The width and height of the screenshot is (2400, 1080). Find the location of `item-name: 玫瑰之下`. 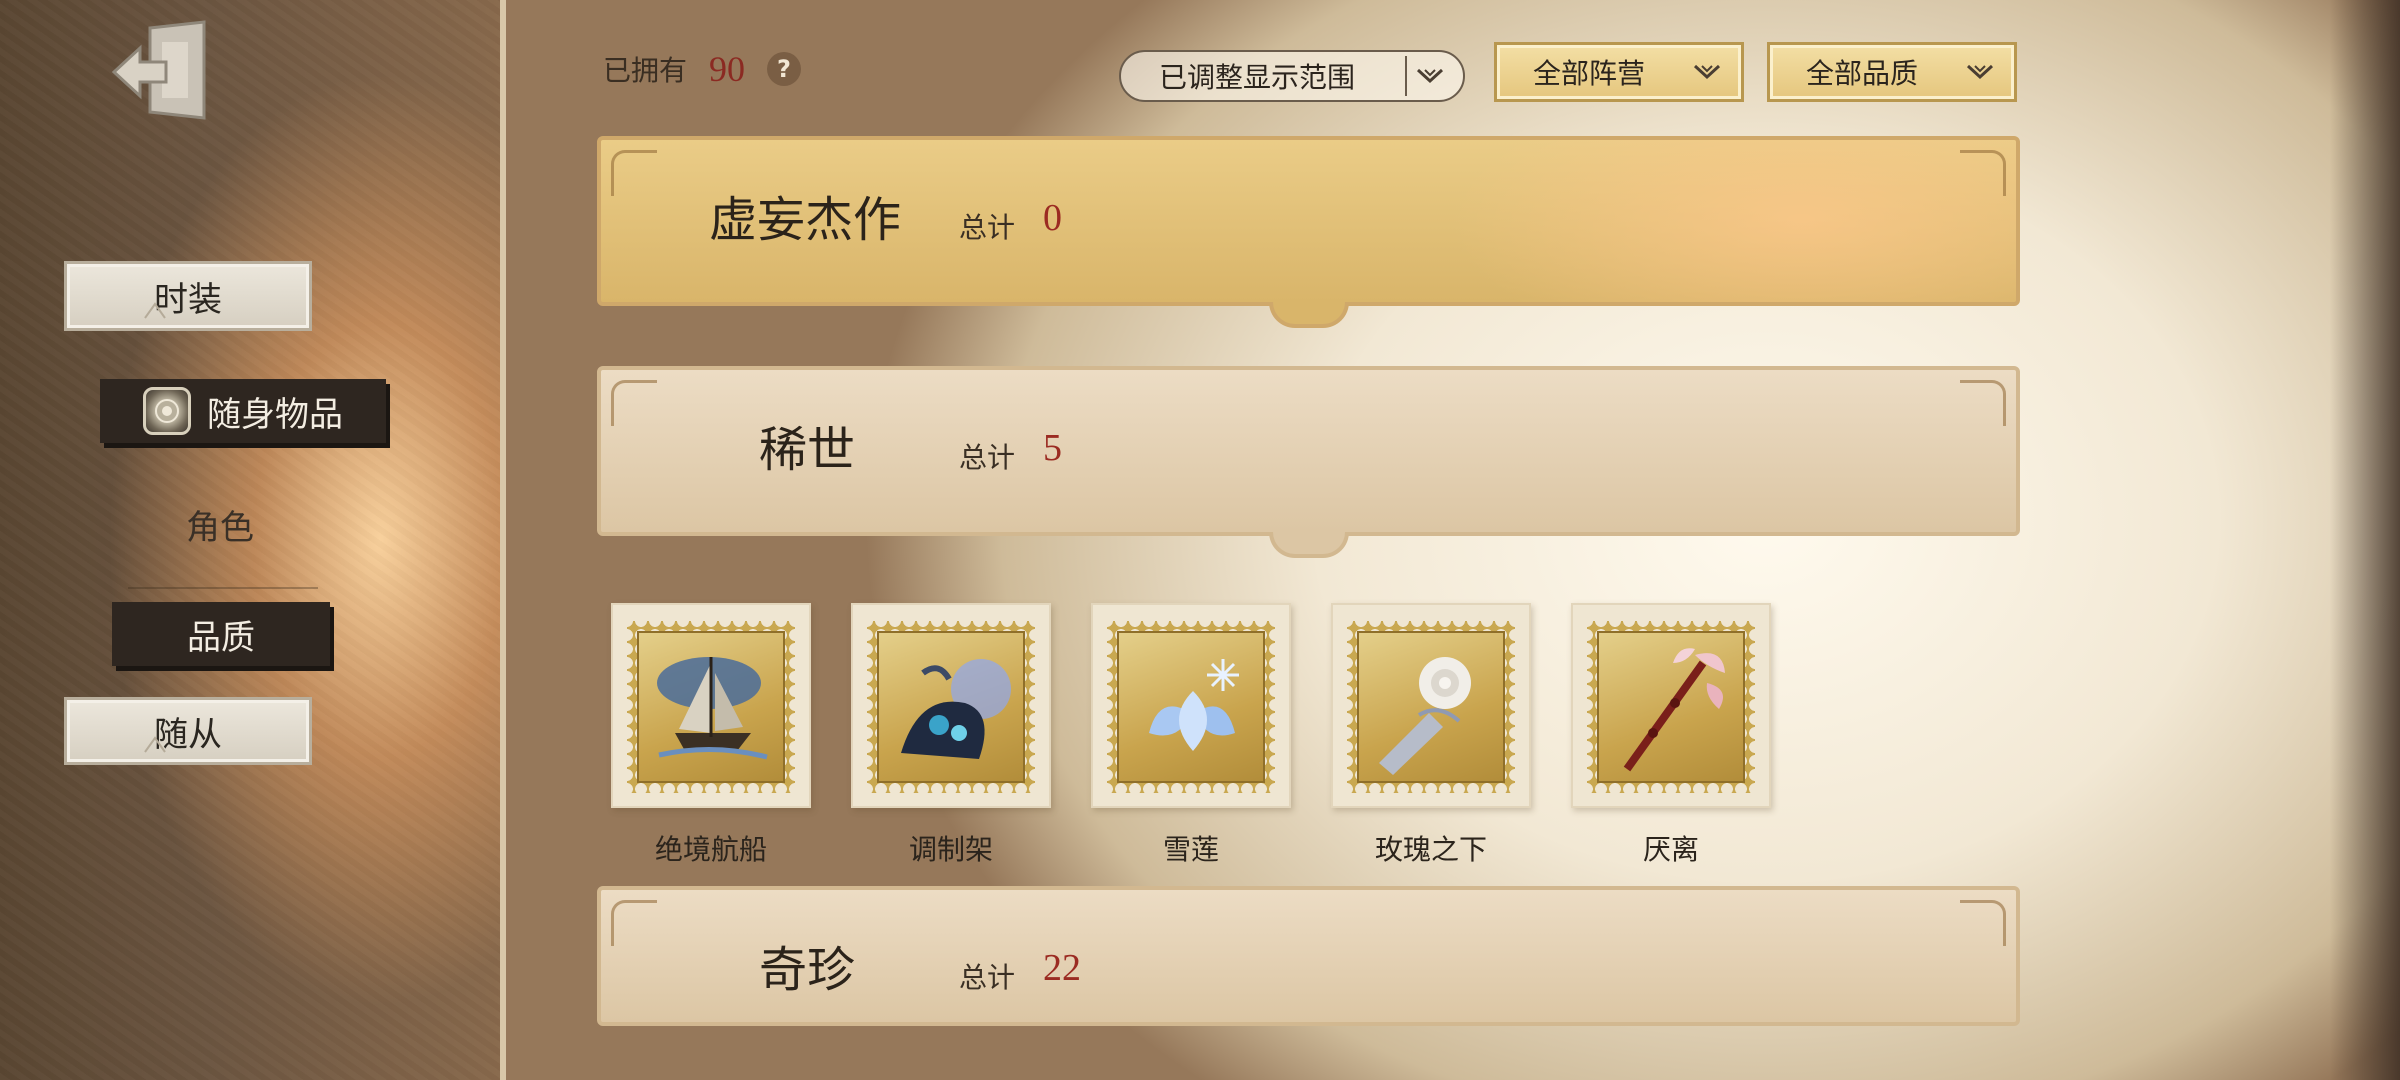

item-name: 玫瑰之下 is located at coordinates (1430, 849).